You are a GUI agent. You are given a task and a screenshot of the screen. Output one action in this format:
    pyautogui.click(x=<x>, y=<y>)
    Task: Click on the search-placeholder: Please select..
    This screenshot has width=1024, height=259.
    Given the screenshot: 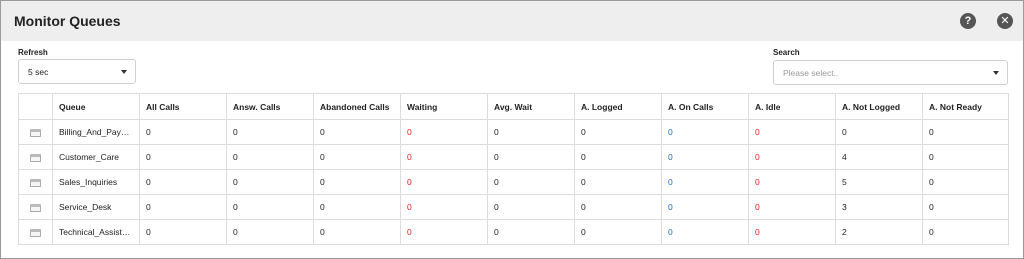 What is the action you would take?
    pyautogui.click(x=811, y=72)
    